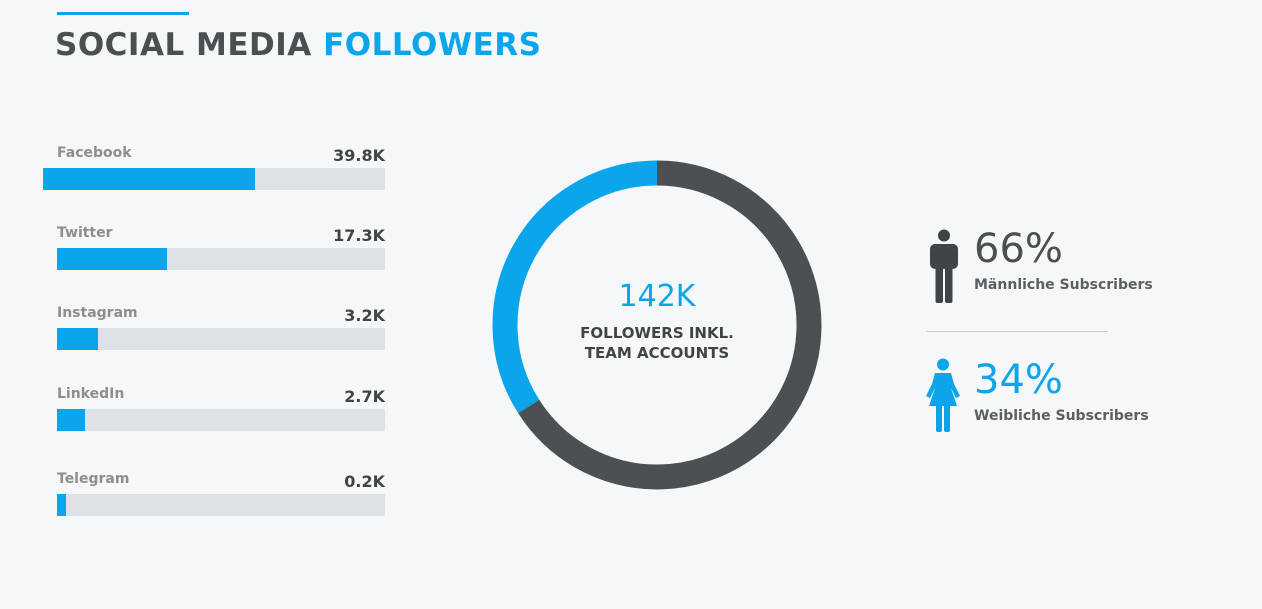 This screenshot has height=609, width=1262. What do you see at coordinates (123, 13) in the screenshot?
I see `title-accent-rule` at bounding box center [123, 13].